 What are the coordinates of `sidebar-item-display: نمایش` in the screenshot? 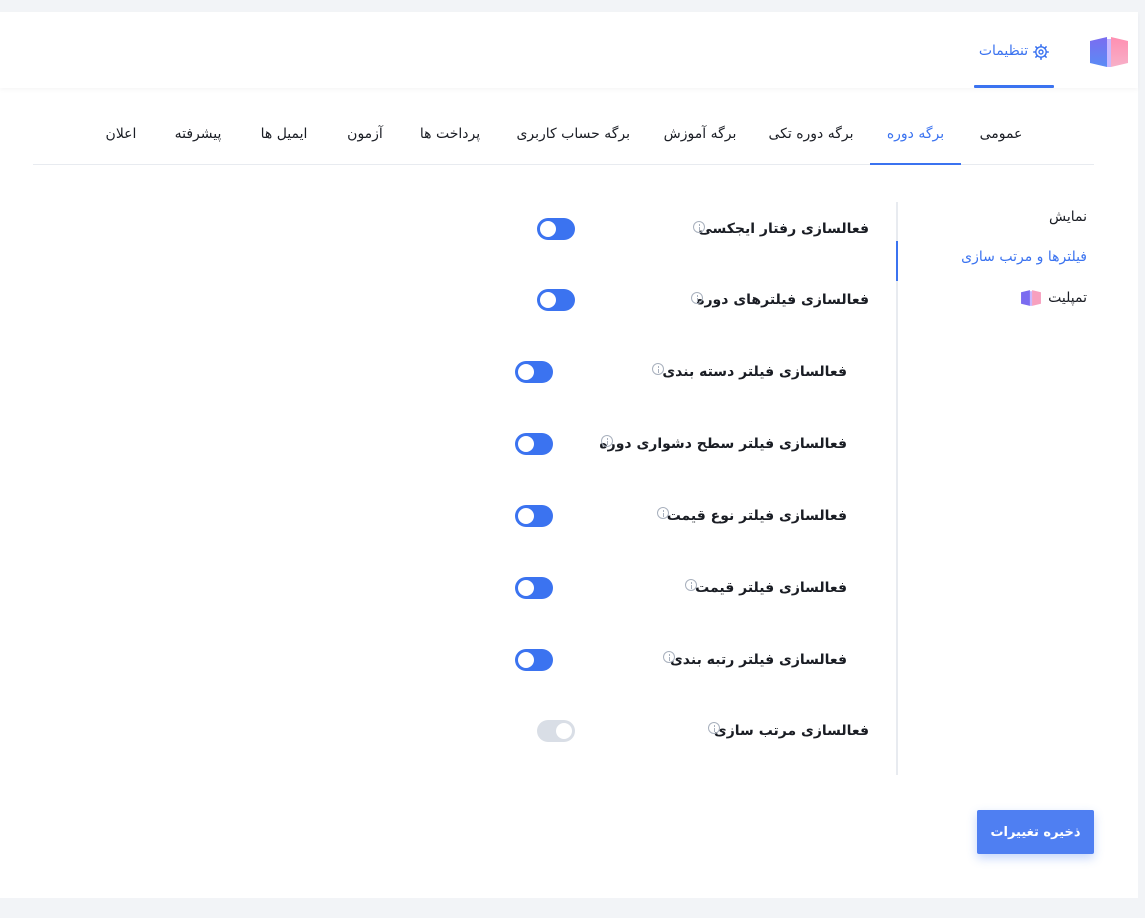 It's located at (1068, 217).